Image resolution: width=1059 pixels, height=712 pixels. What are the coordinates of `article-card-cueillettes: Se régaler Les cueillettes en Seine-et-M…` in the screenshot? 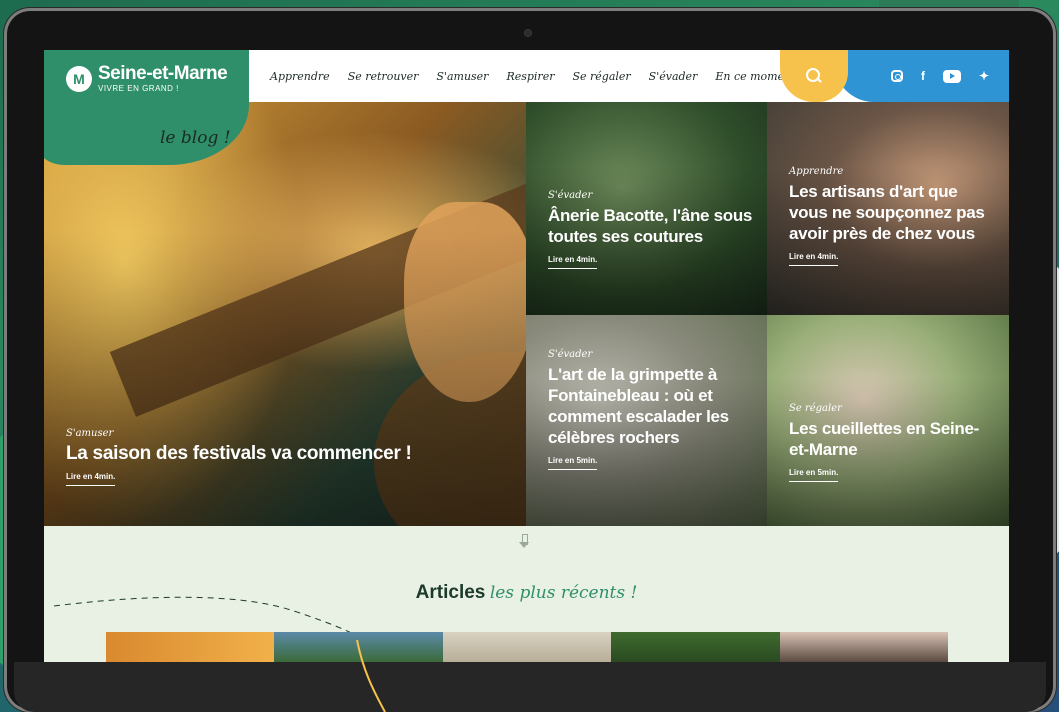 It's located at (888, 420).